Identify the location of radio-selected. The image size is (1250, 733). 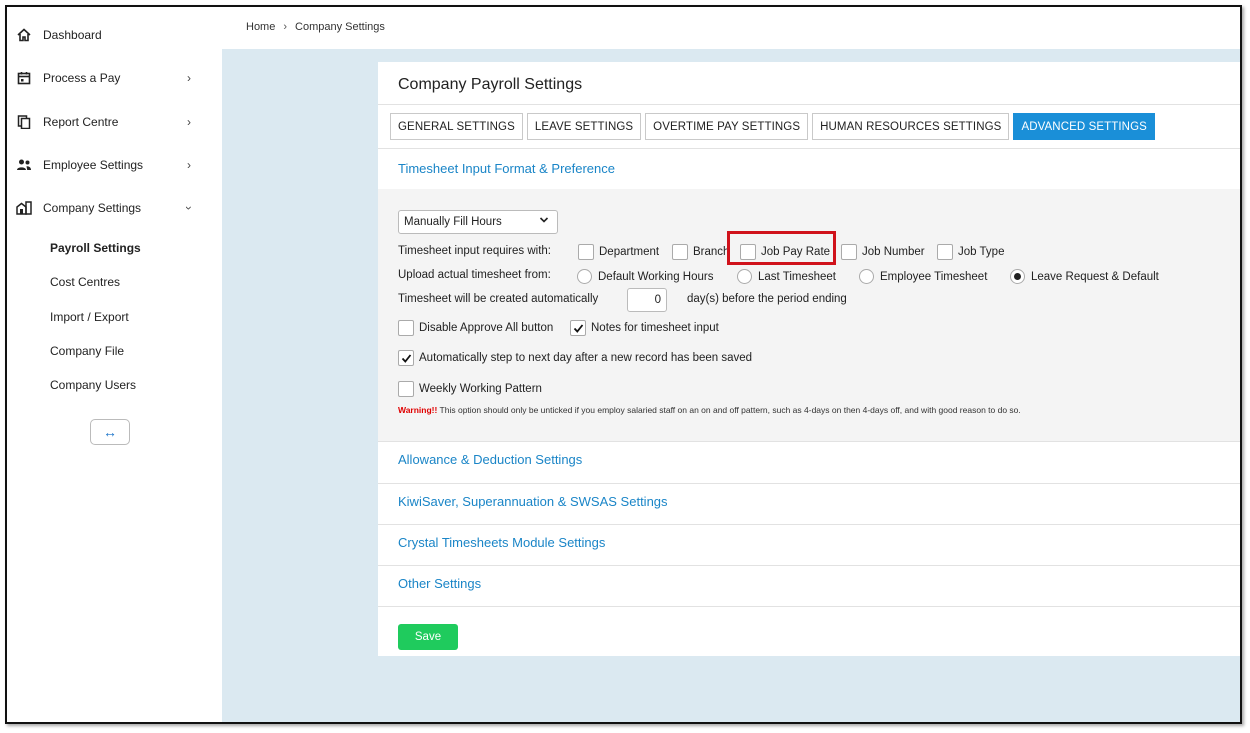
(1017, 276).